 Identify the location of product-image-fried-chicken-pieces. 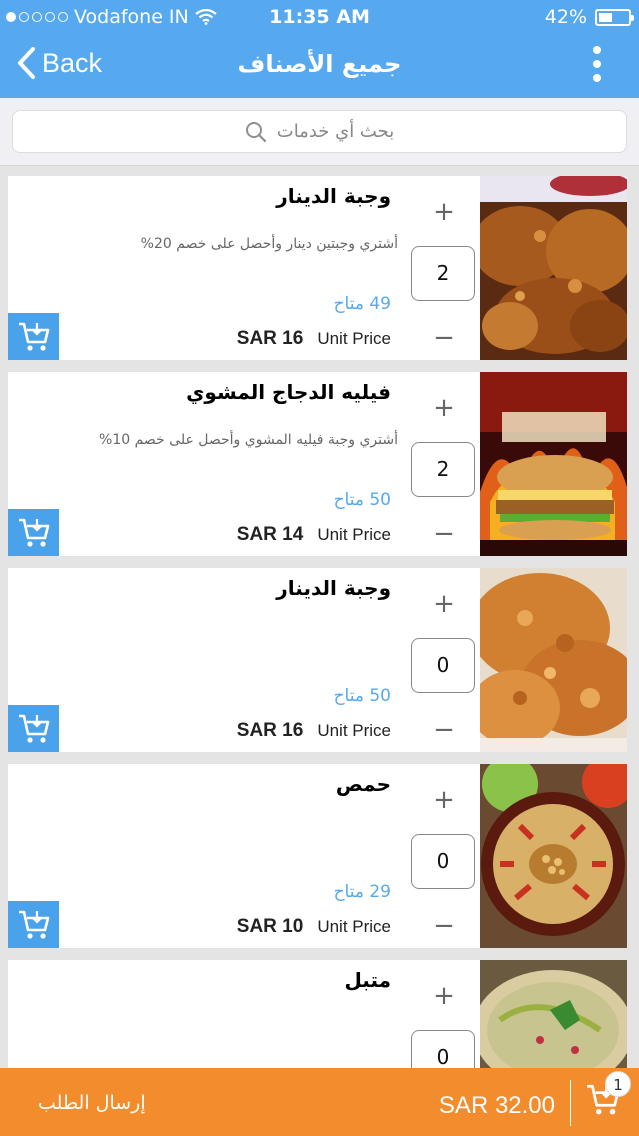
(553, 660).